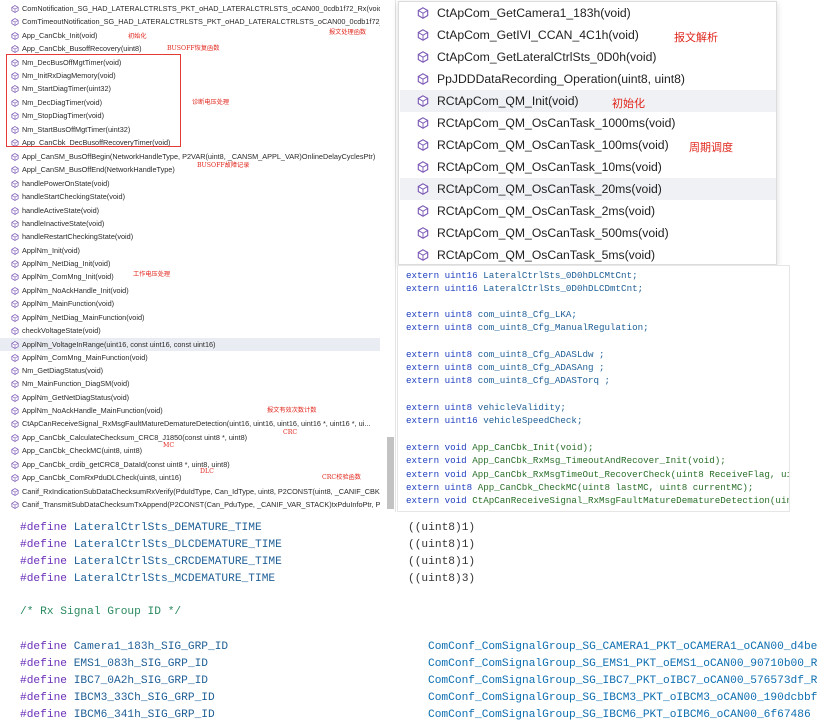  I want to click on popup-list-item: RCtApCom_QM_OsCanTask_1000ms(void), so click(588, 123).